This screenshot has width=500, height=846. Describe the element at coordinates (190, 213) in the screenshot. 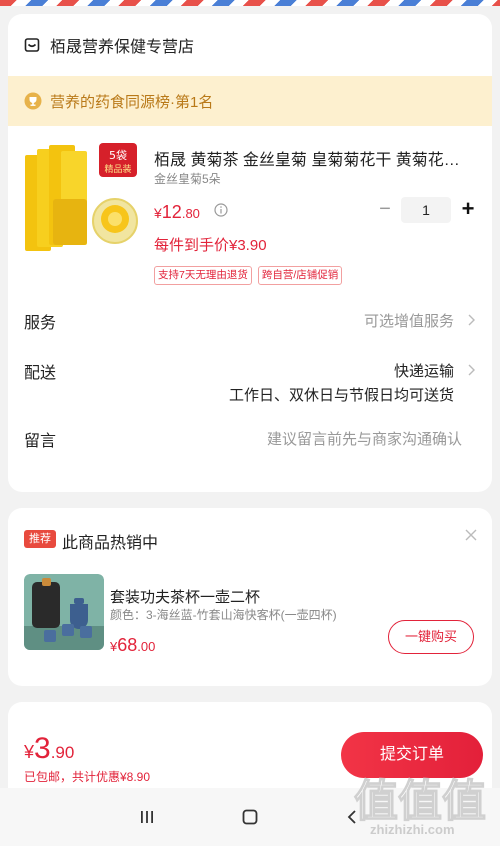

I see `price-decimal: .80` at that location.